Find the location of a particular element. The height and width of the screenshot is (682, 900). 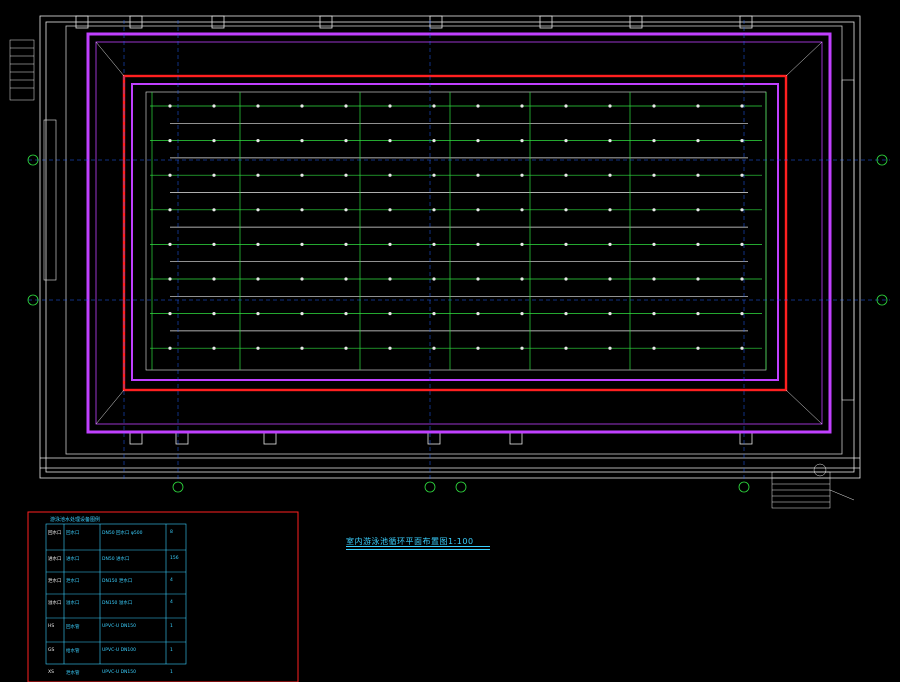

legend-qty-cell: 1 is located at coordinates (171, 626).